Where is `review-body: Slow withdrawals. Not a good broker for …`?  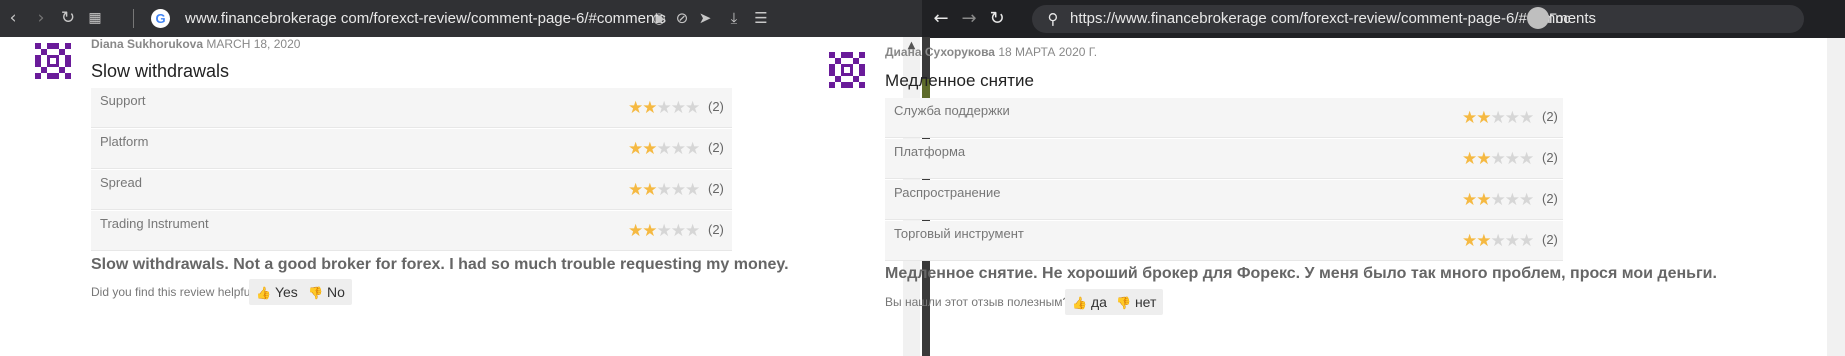
review-body: Slow withdrawals. Not a good broker for … is located at coordinates (440, 264).